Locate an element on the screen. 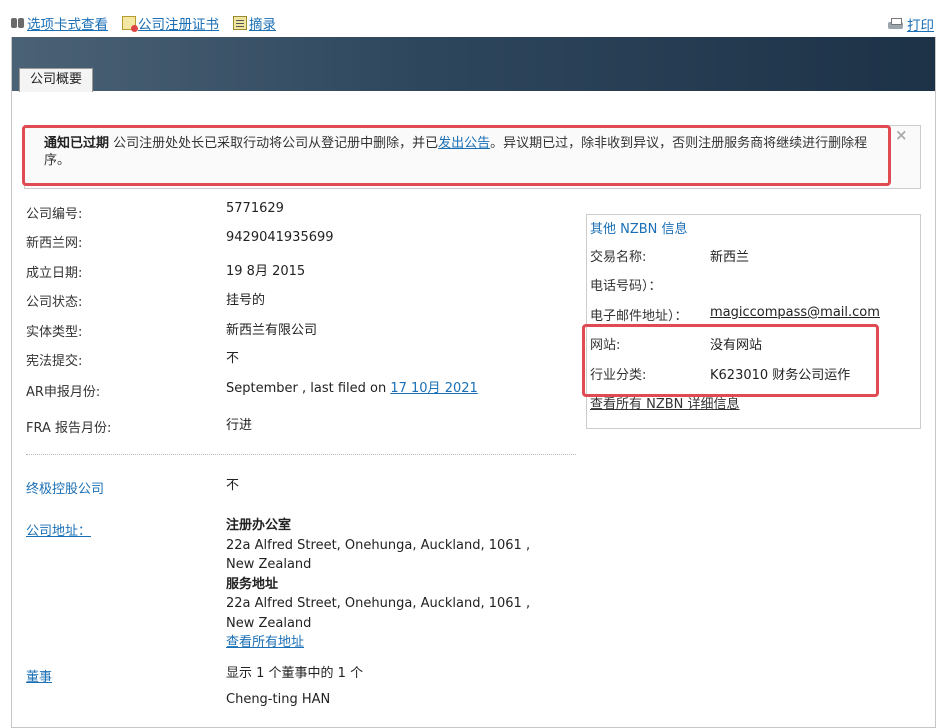 Image resolution: width=951 pixels, height=728 pixels. view-all-nzbn-link: 查看所有 NZBN 详细信息 is located at coordinates (665, 402).